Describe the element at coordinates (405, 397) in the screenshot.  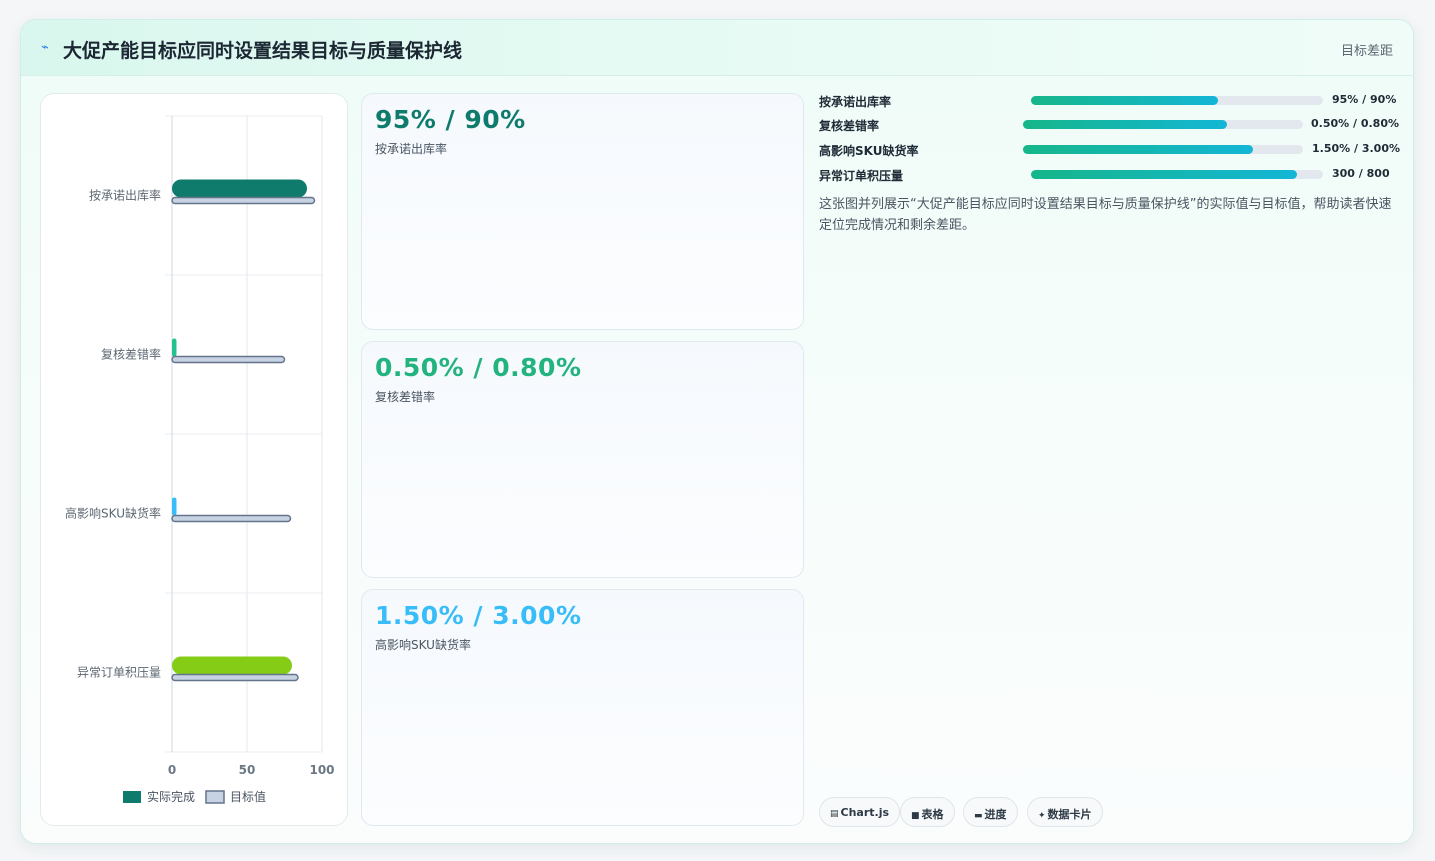
I see `kpi-label: 复核差错率` at that location.